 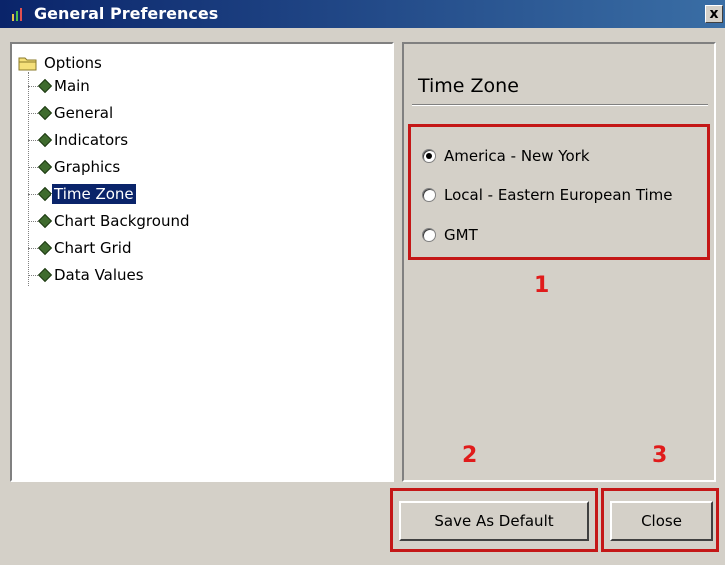 I want to click on chart-app-icon, so click(x=17, y=14).